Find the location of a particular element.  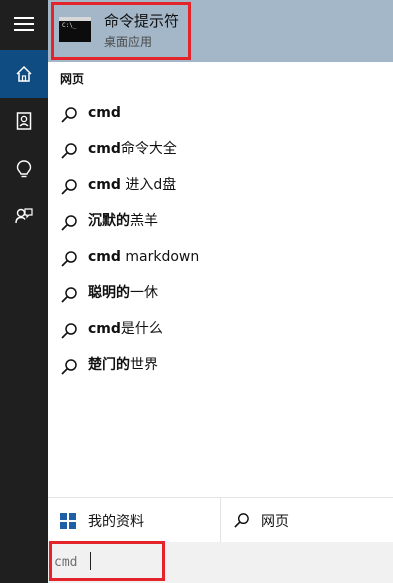

menu-button is located at coordinates (24, 24).